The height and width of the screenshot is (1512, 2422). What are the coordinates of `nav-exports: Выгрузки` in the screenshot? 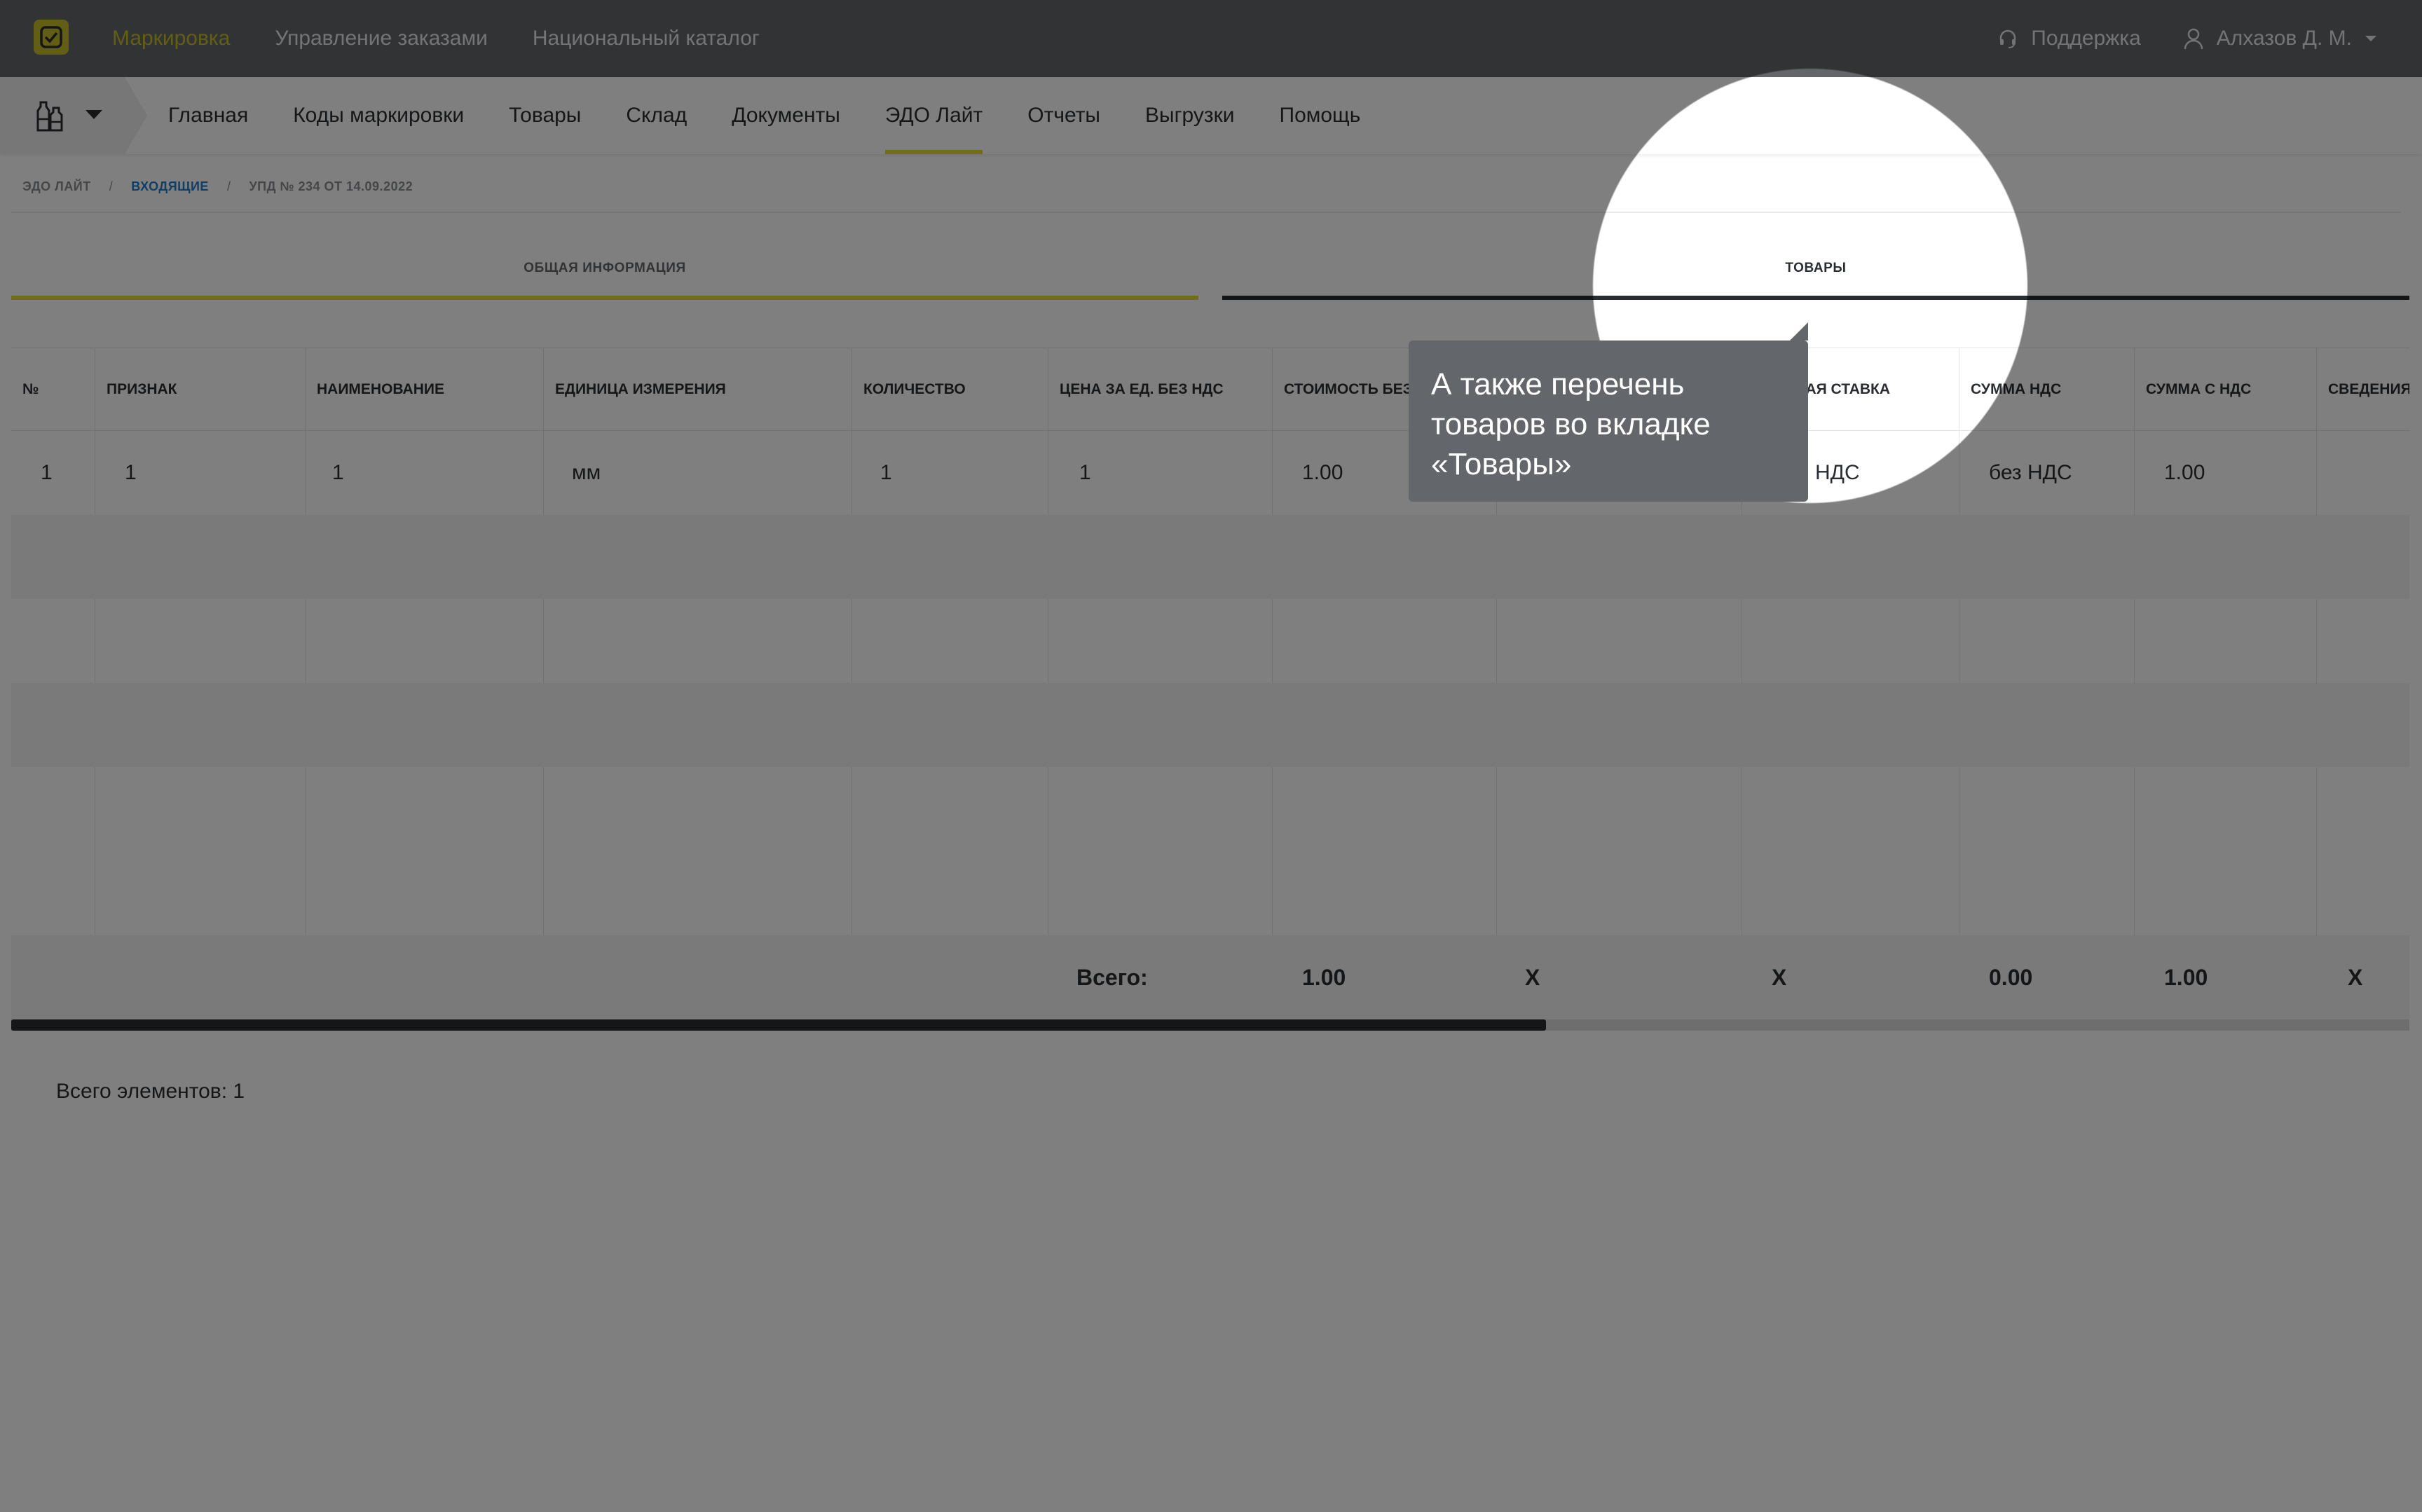 It's located at (1190, 116).